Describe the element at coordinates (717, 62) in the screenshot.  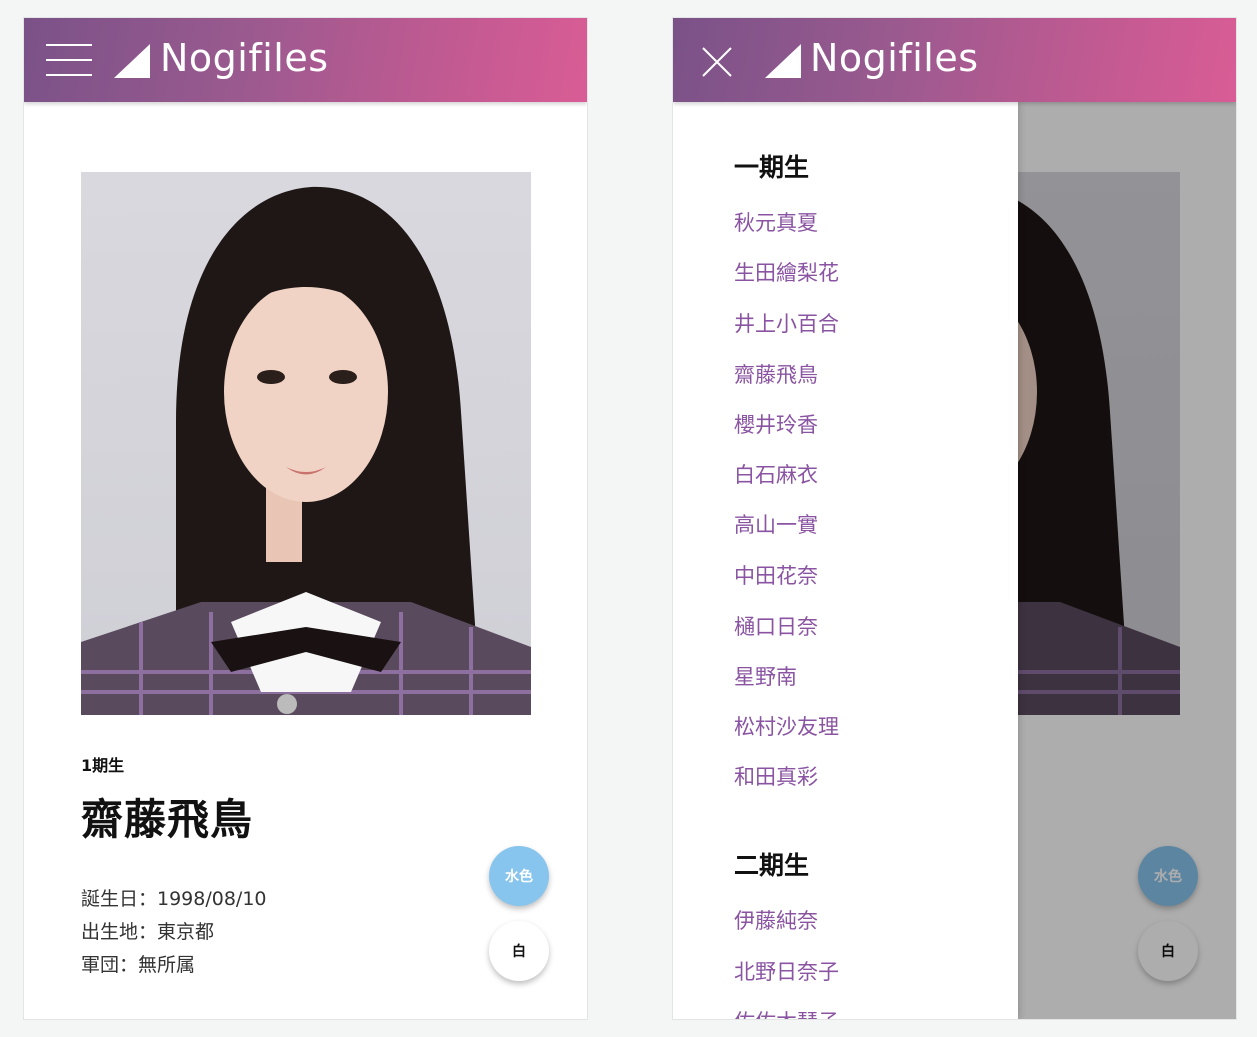
I see `close-icon` at that location.